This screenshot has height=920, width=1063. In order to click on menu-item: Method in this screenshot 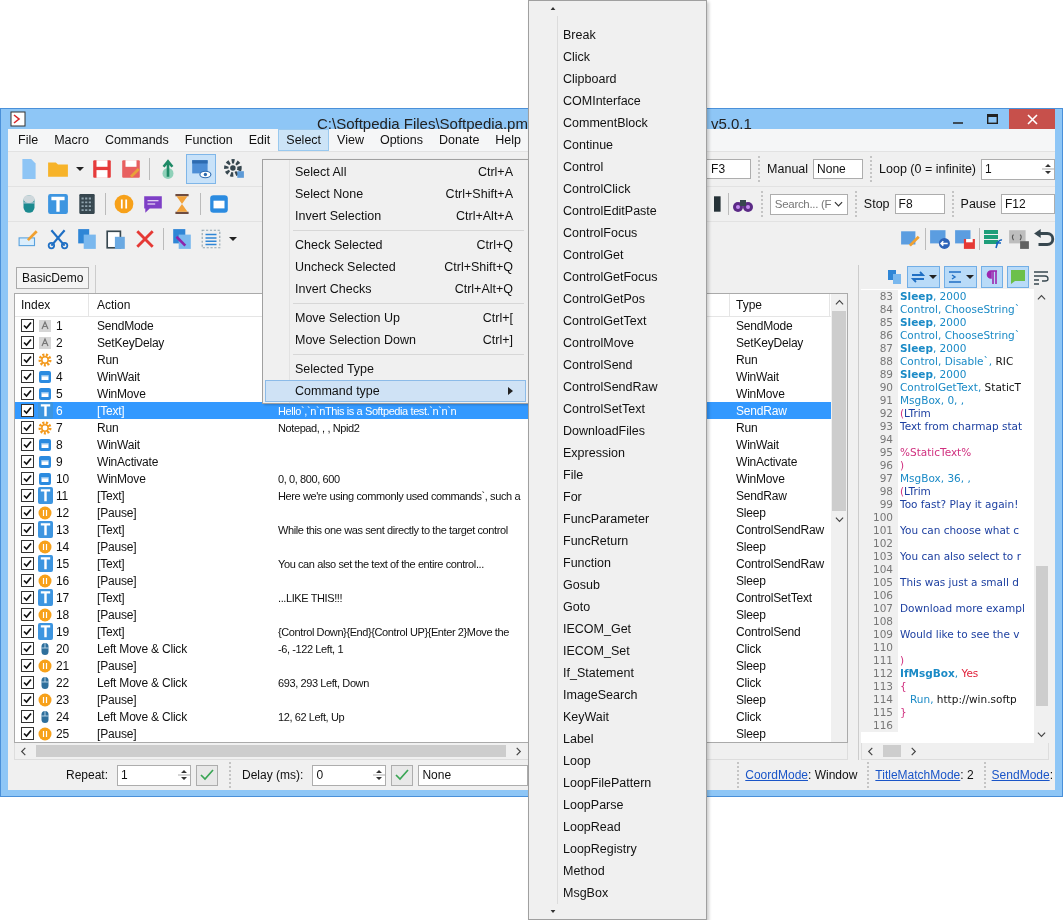, I will do `click(617, 871)`.